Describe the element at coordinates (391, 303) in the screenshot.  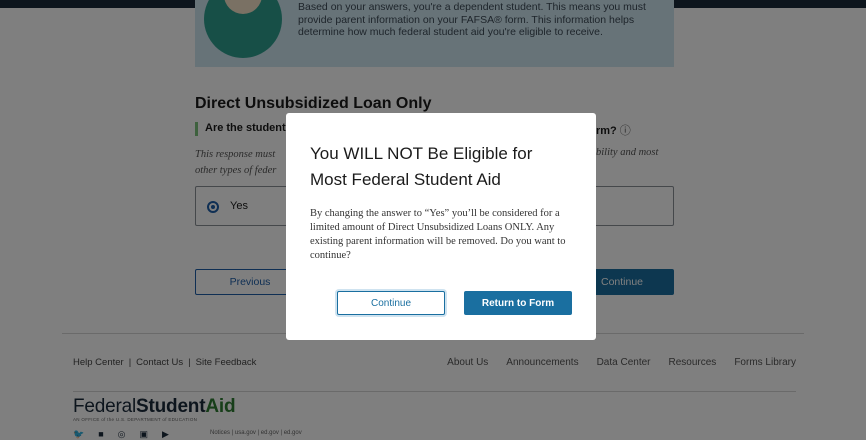
I see `modal-continue-button: Continue` at that location.